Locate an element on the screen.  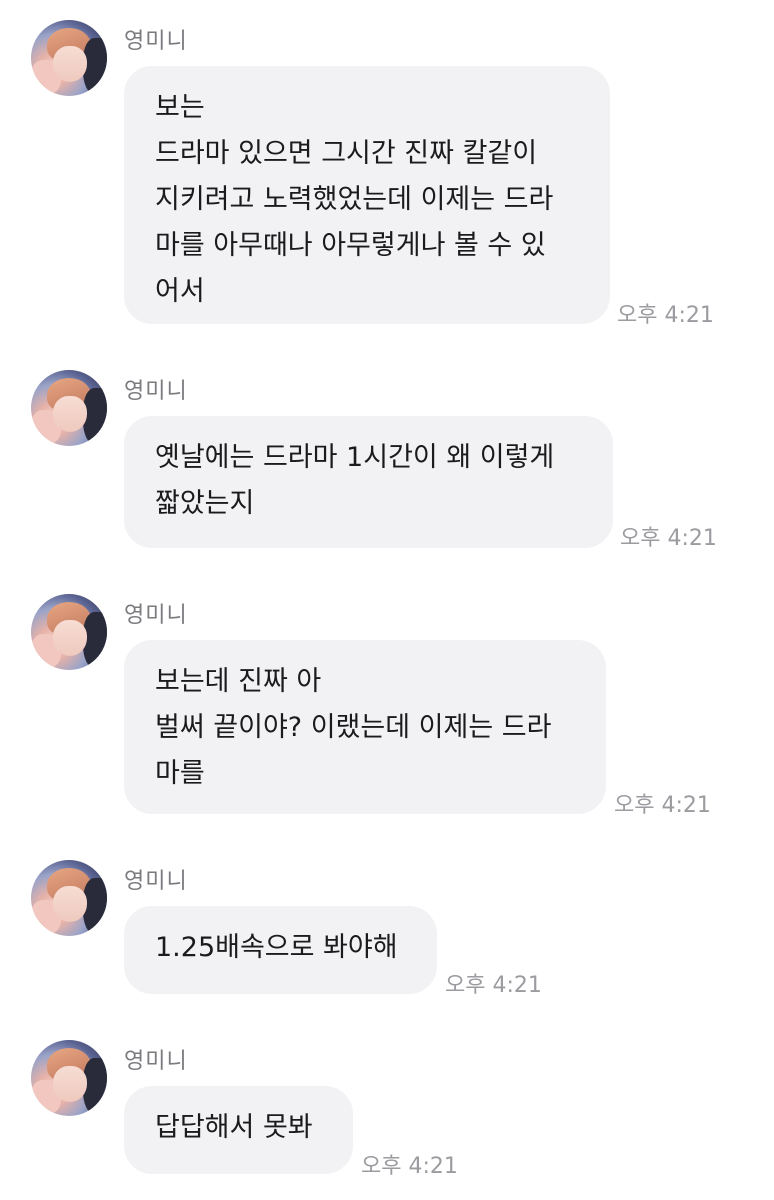
message-bubble: 1.25배속으로 봐야해 is located at coordinates (280, 950).